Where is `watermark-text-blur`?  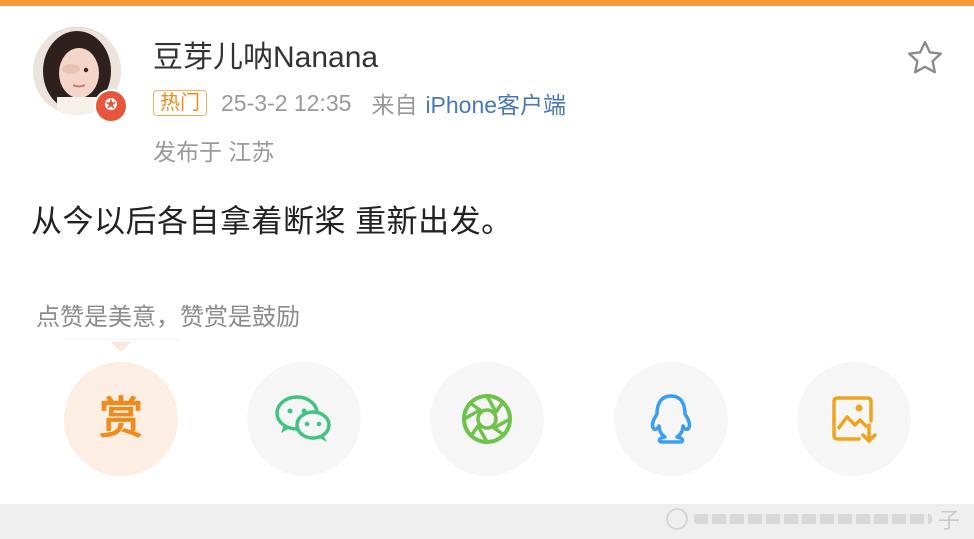
watermark-text-blur is located at coordinates (813, 519).